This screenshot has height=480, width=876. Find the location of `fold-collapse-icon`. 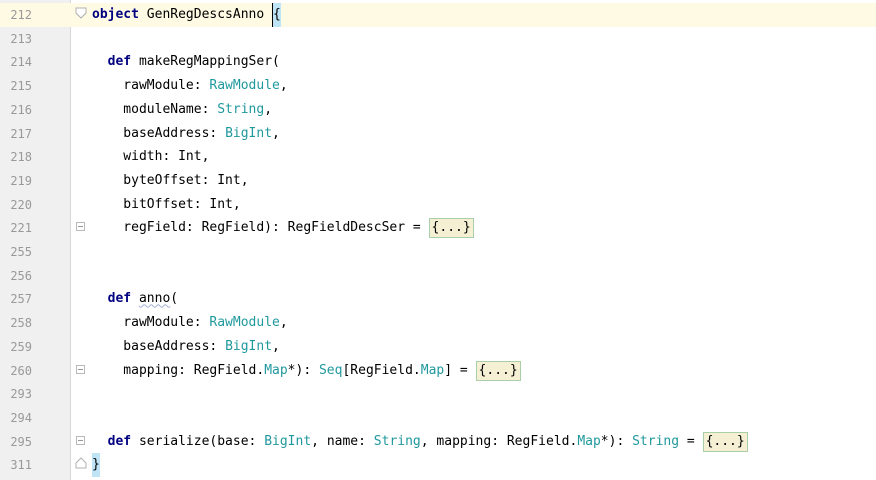

fold-collapse-icon is located at coordinates (81, 13).